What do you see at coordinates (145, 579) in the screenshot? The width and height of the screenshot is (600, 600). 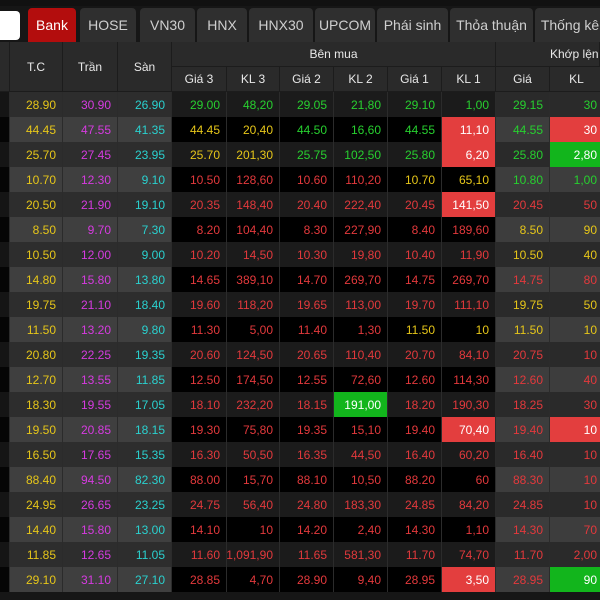 I see `floor-price: 27.10` at bounding box center [145, 579].